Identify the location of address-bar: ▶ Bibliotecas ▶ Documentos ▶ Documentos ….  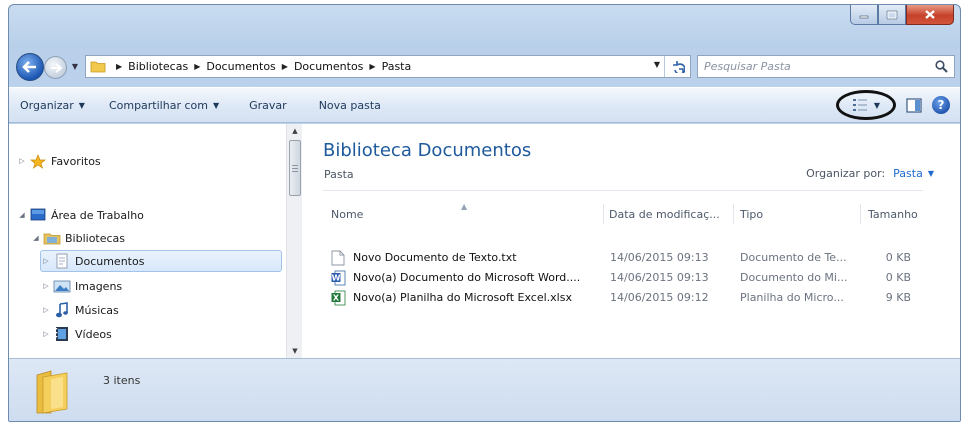
(388, 66).